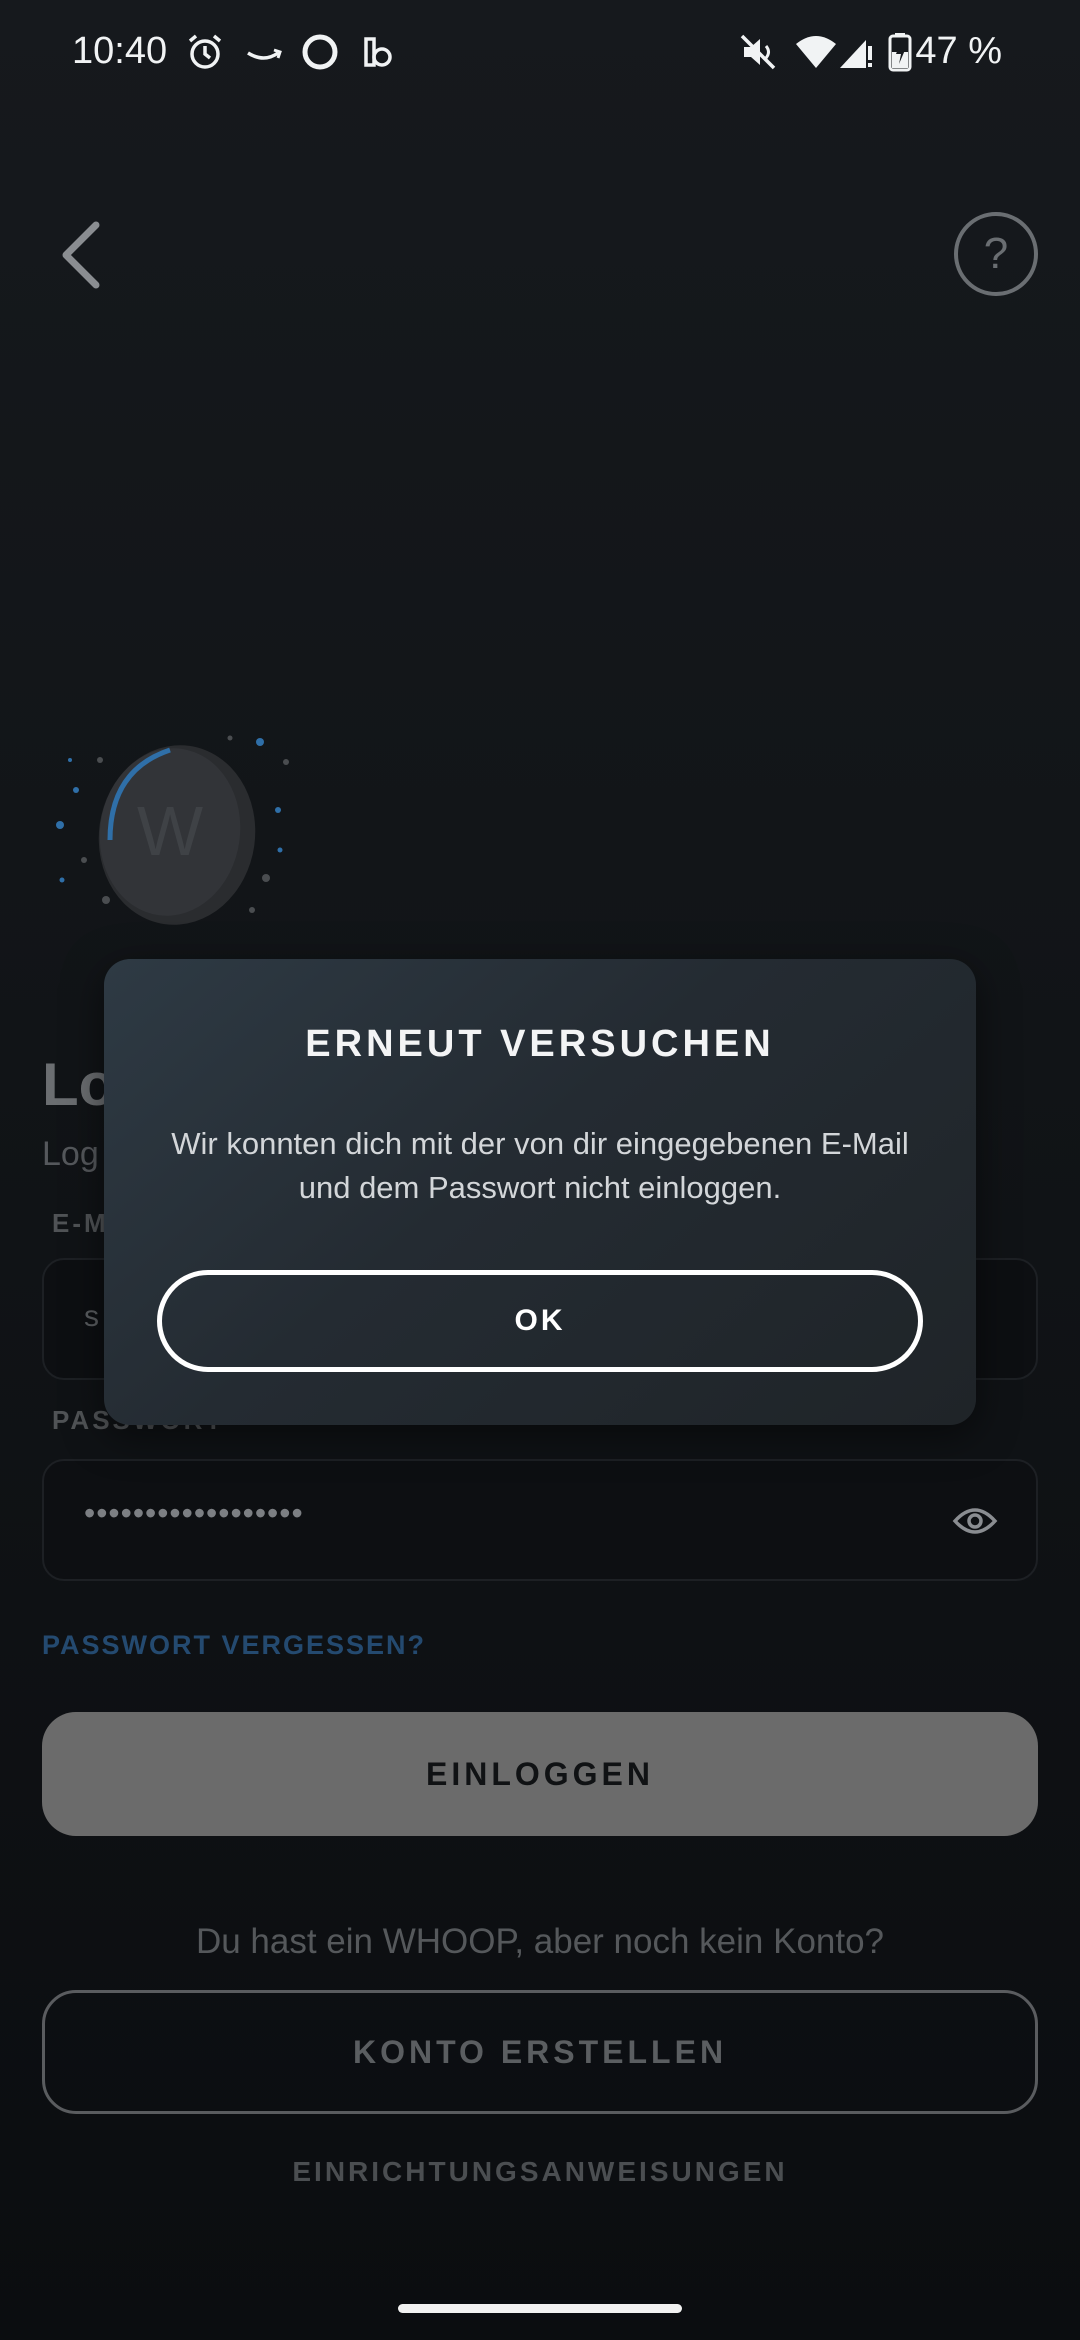 This screenshot has height=2340, width=1080. What do you see at coordinates (540, 1044) in the screenshot?
I see `dialog-title: ERNEUT VERSUCHEN` at bounding box center [540, 1044].